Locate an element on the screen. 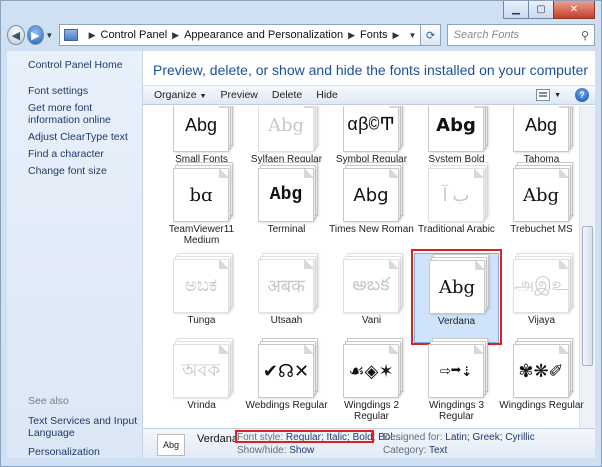 Image resolution: width=602 pixels, height=467 pixels. font-page: अबक is located at coordinates (286, 286).